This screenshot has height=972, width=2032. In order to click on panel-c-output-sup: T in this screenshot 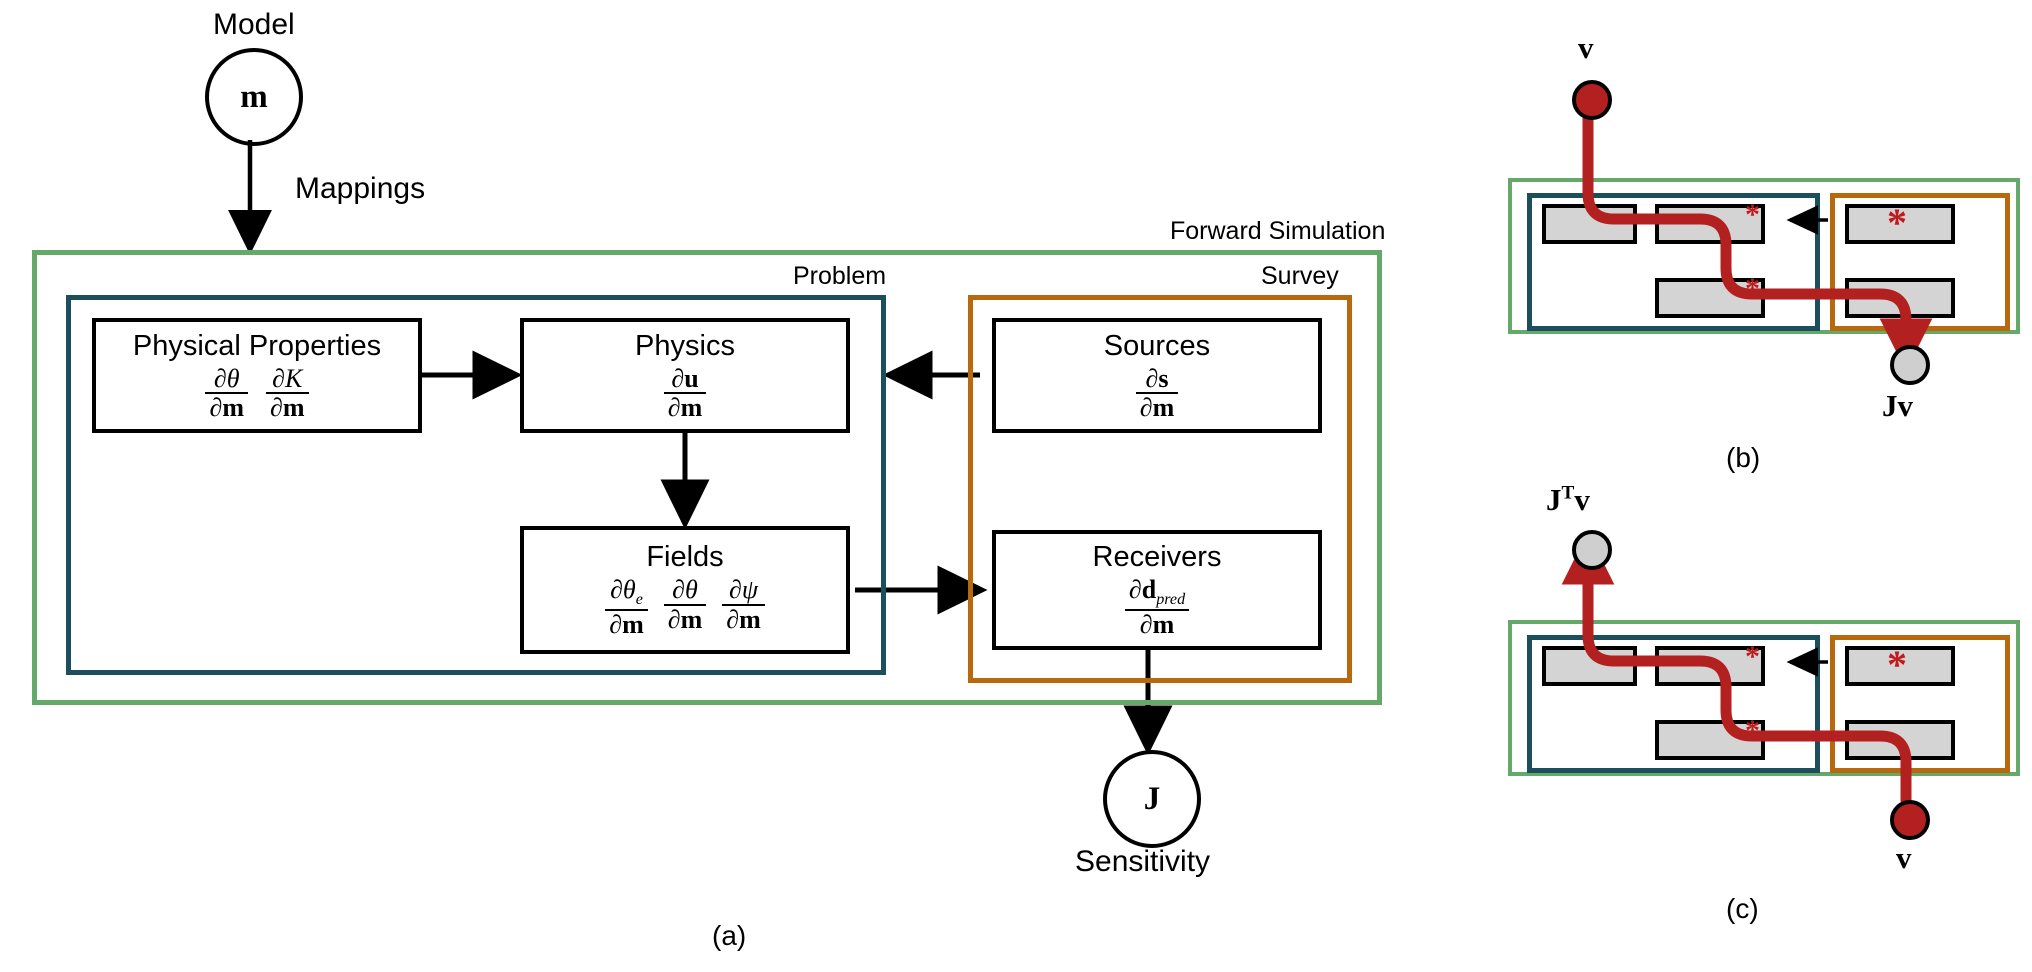, I will do `click(1568, 493)`.